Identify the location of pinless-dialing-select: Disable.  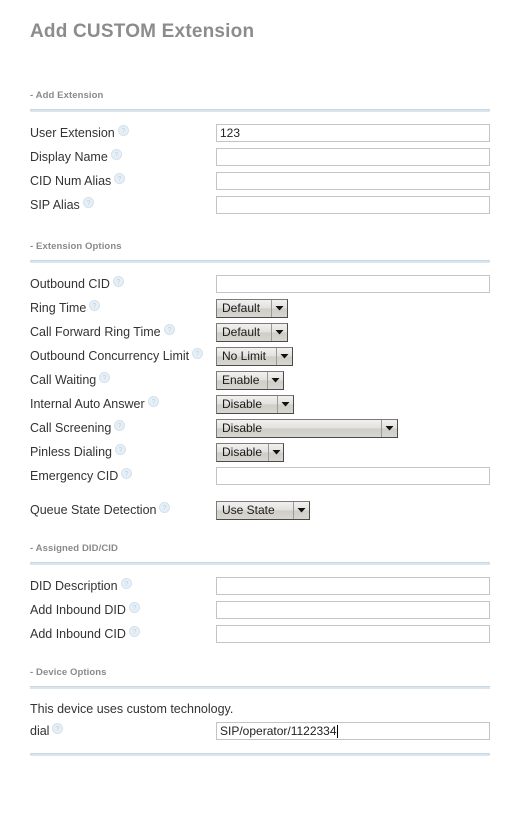
(250, 452).